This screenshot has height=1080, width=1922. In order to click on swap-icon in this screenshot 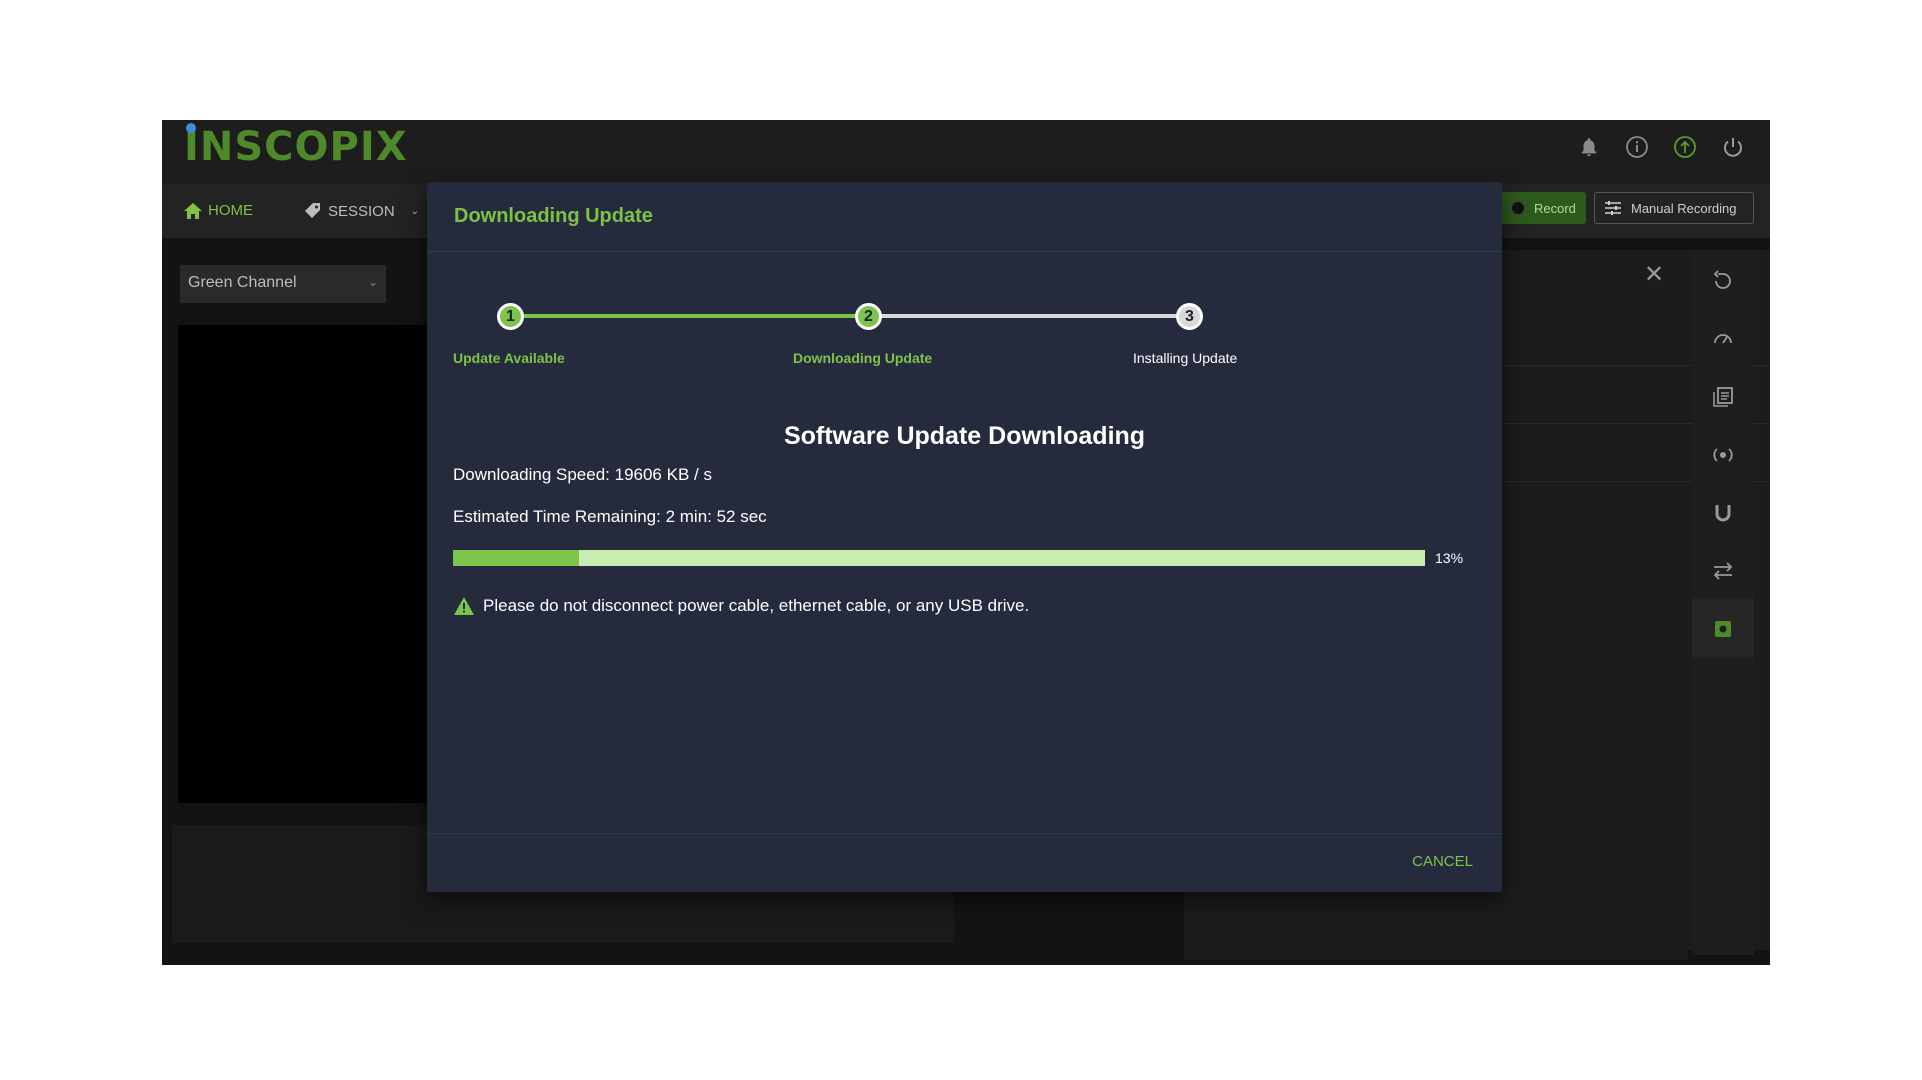, I will do `click(1723, 571)`.